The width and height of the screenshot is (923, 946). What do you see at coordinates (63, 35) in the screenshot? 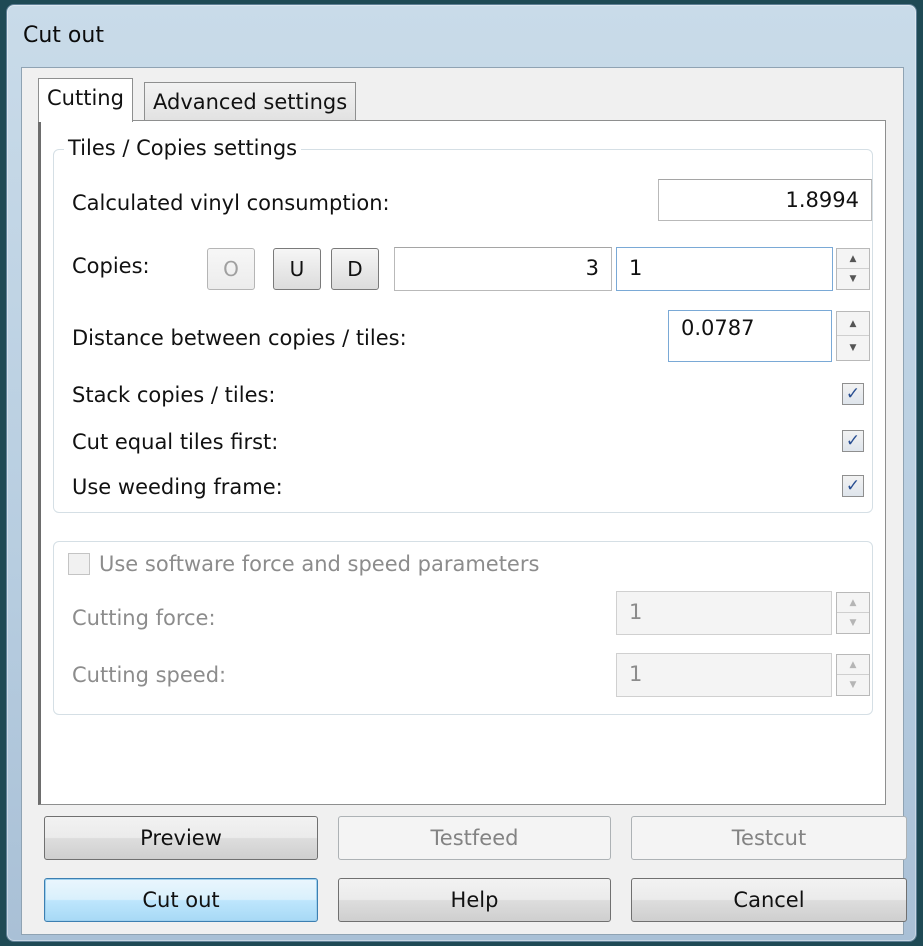
I see `window-title: Cut out` at bounding box center [63, 35].